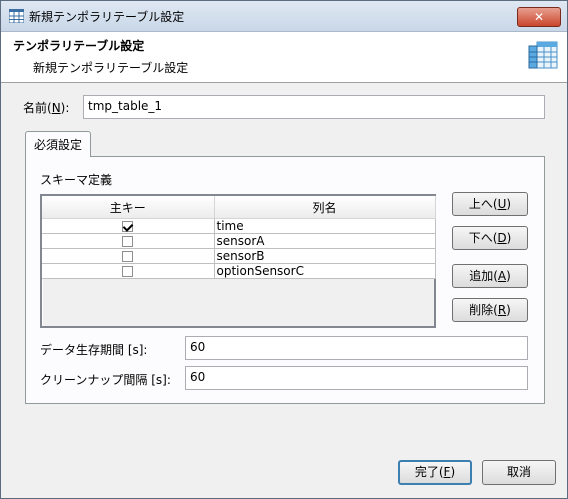 Image resolution: width=568 pixels, height=499 pixels. I want to click on title-bar: 新規テンポラリテーブル設定 ✕, so click(284, 16).